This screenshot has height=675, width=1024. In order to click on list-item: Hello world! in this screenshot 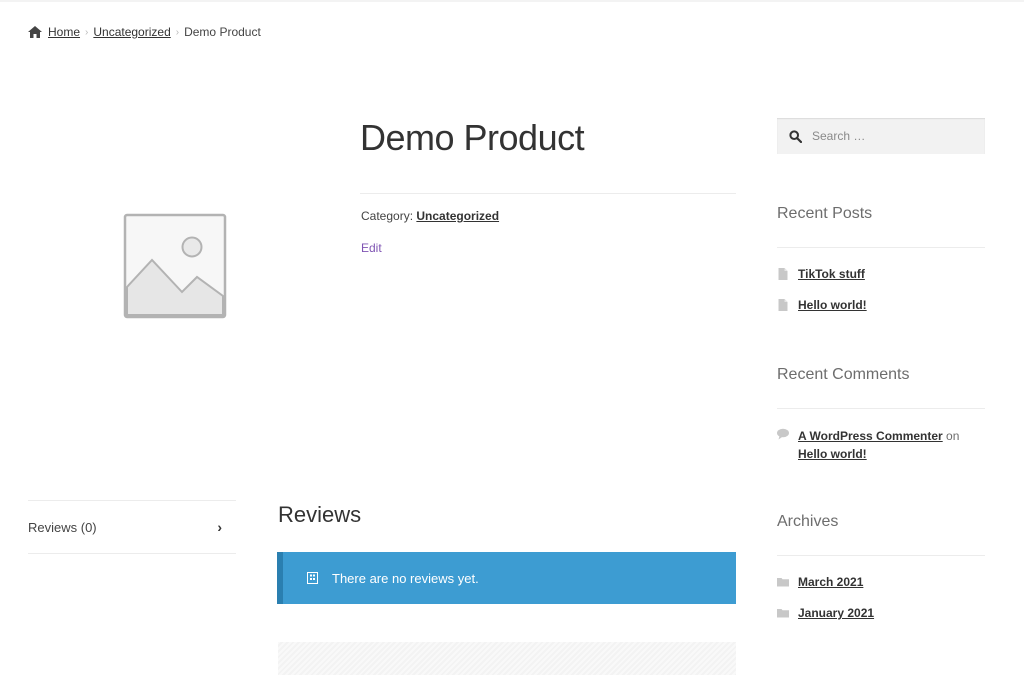, I will do `click(822, 305)`.